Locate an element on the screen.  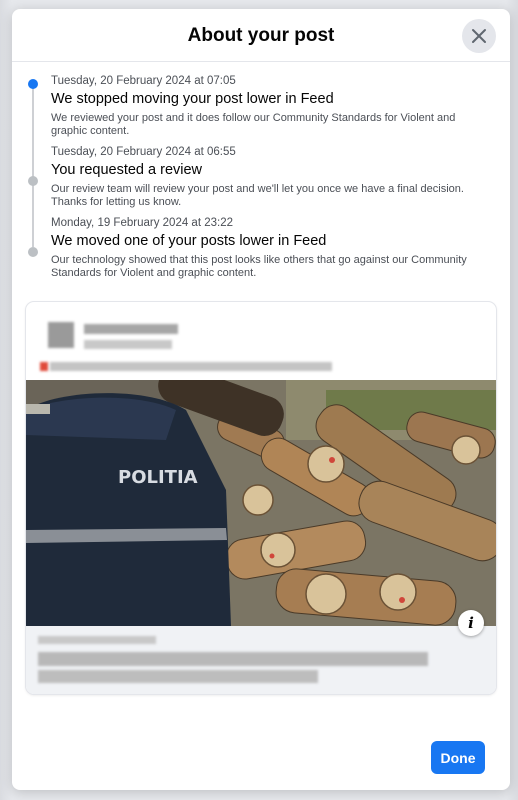
info-icon: i is located at coordinates (471, 623).